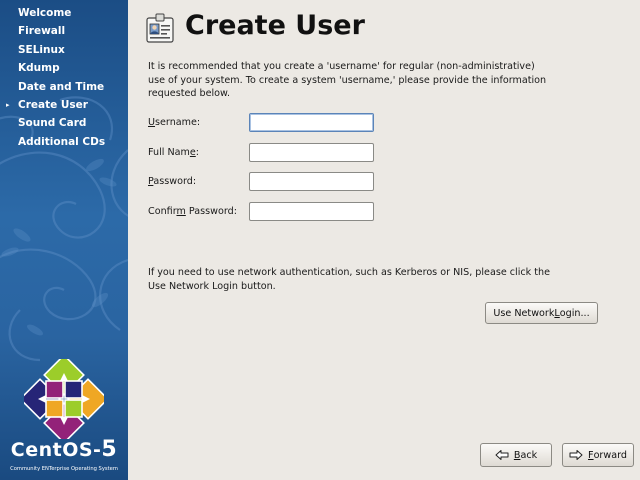 The height and width of the screenshot is (480, 640). I want to click on sidebar-item-label: Kdump, so click(39, 68).